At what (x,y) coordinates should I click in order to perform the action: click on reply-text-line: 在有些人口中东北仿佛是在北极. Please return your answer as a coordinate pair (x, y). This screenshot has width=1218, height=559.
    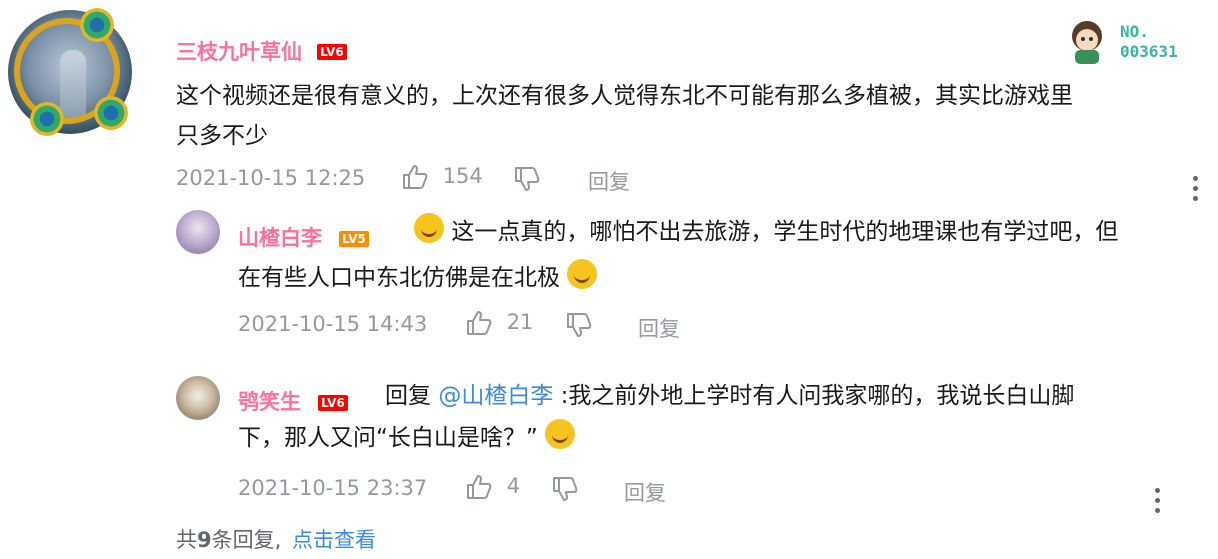
    Looking at the image, I should click on (399, 278).